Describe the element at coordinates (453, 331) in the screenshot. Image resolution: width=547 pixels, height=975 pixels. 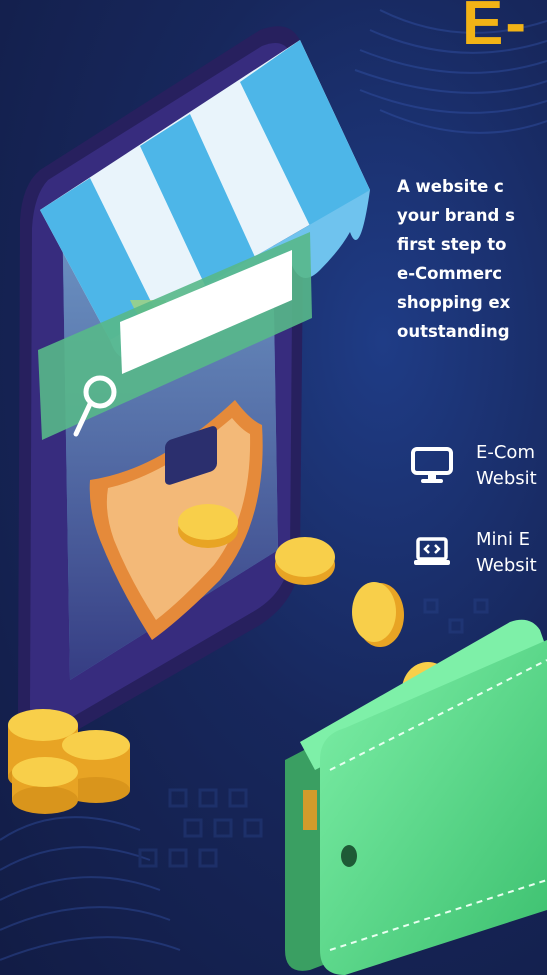
I see `intro-line: outstanding` at that location.